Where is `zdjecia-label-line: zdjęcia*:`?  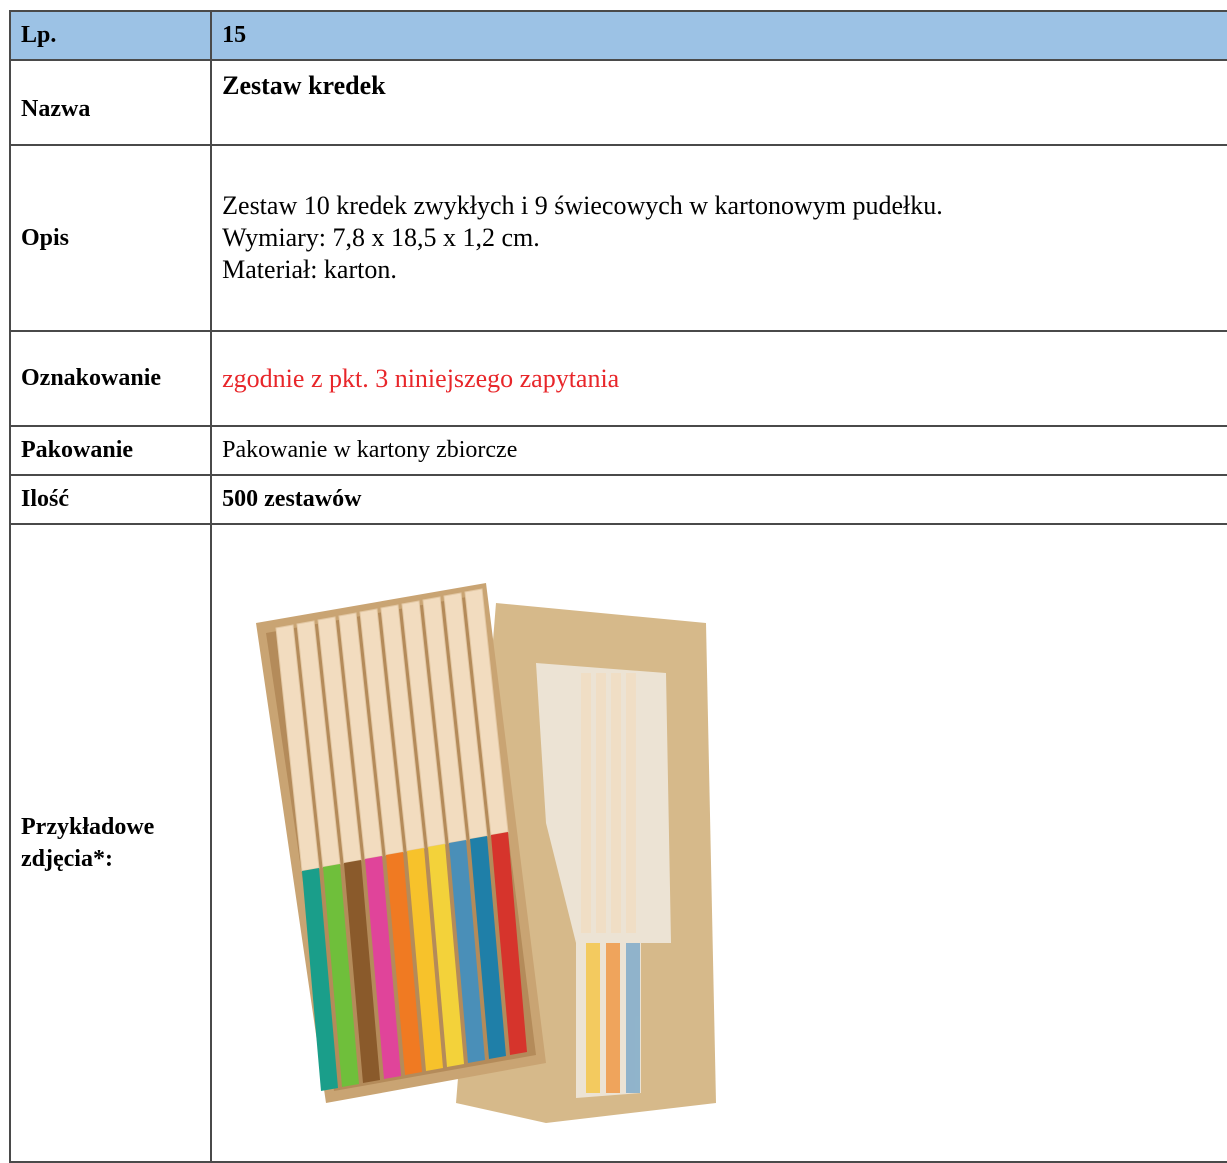 zdjecia-label-line: zdjęcia*: is located at coordinates (67, 859).